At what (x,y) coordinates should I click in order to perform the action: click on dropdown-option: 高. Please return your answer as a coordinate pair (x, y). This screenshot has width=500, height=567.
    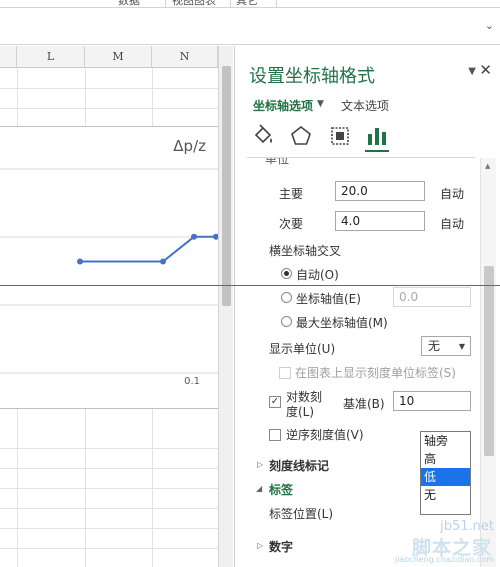
    Looking at the image, I should click on (445, 459).